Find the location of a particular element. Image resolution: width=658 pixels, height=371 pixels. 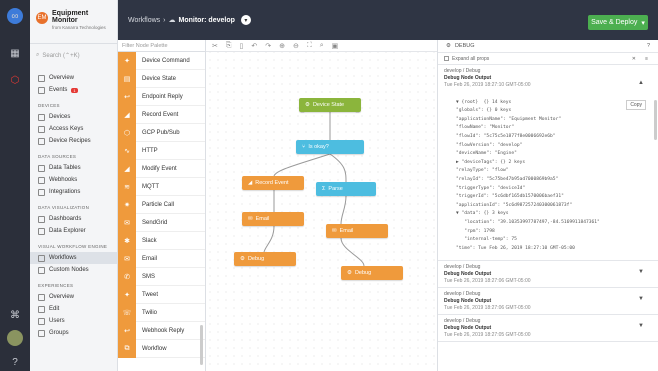

palette-item-icon: ↩ is located at coordinates (127, 330).